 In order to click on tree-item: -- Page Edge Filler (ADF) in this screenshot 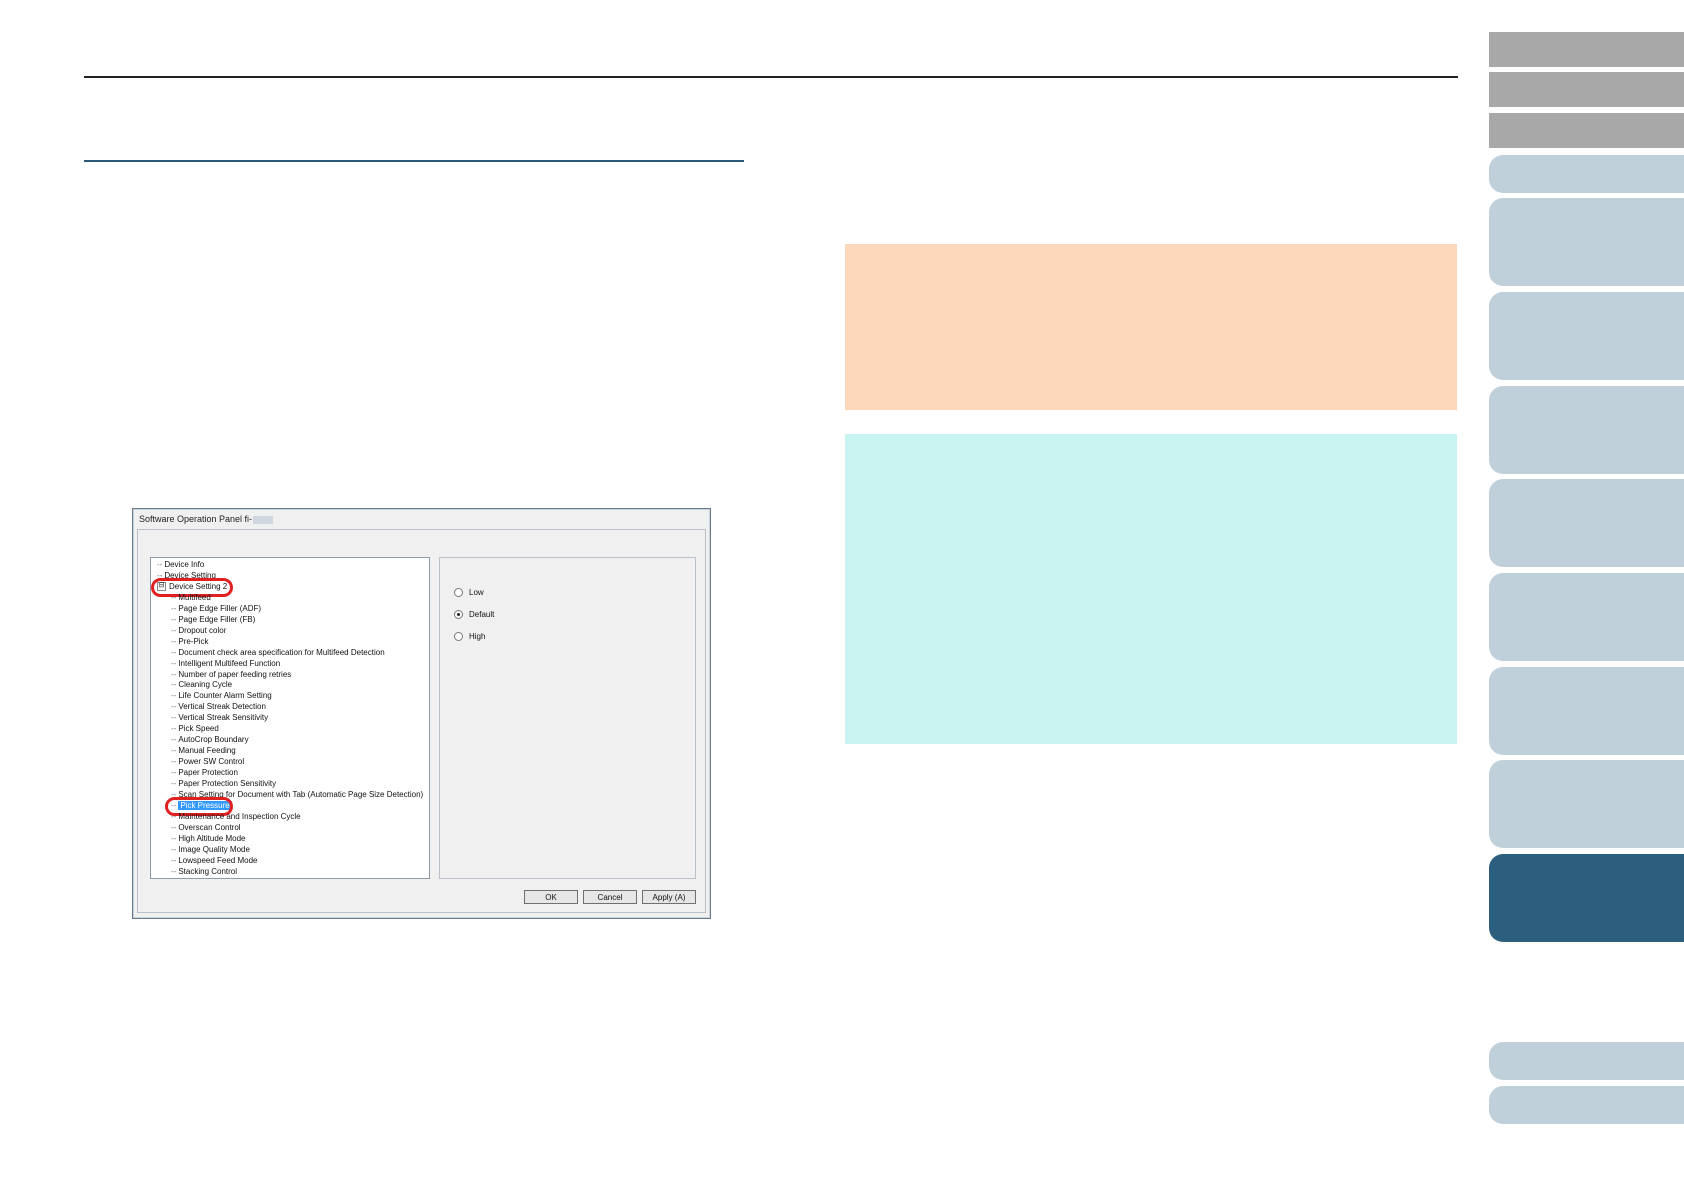, I will do `click(216, 609)`.